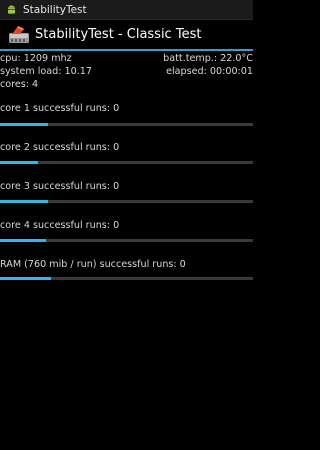 This screenshot has width=320, height=450. I want to click on core-2-progress, so click(126, 162).